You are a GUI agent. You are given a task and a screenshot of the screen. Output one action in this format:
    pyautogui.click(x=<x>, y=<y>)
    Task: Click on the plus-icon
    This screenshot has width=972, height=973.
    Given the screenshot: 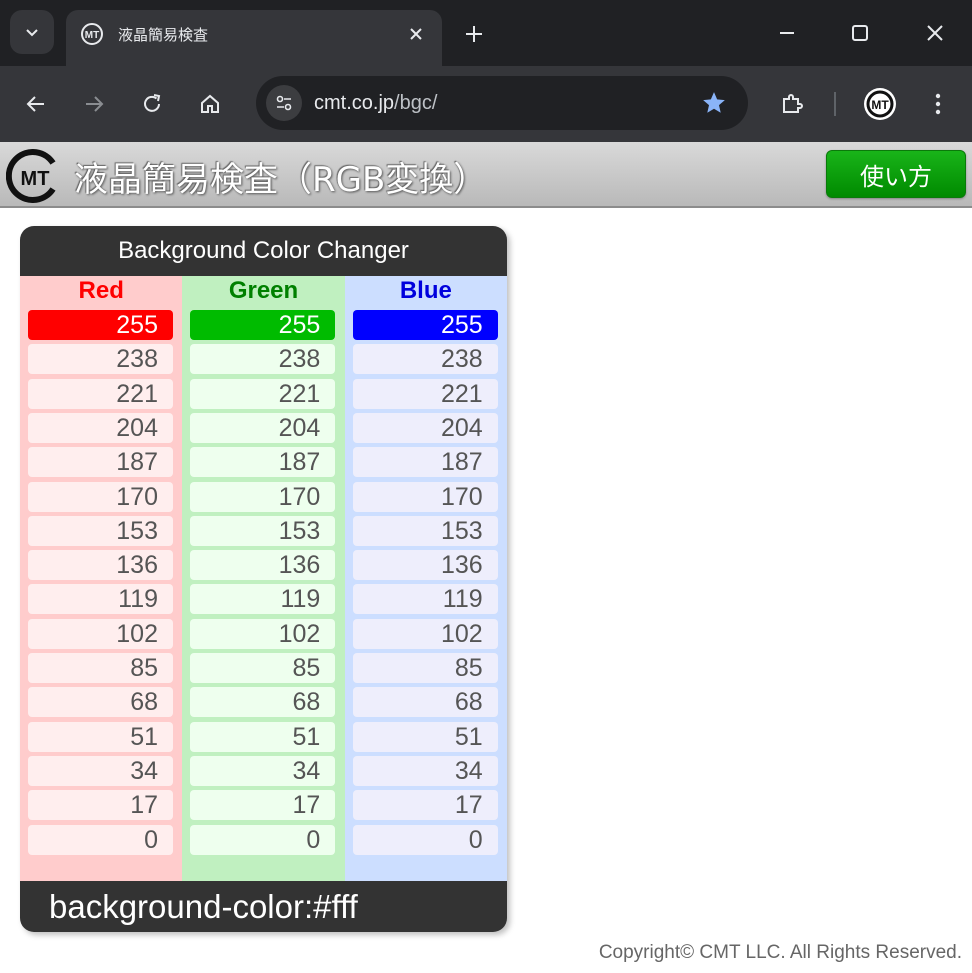 What is the action you would take?
    pyautogui.click(x=474, y=34)
    